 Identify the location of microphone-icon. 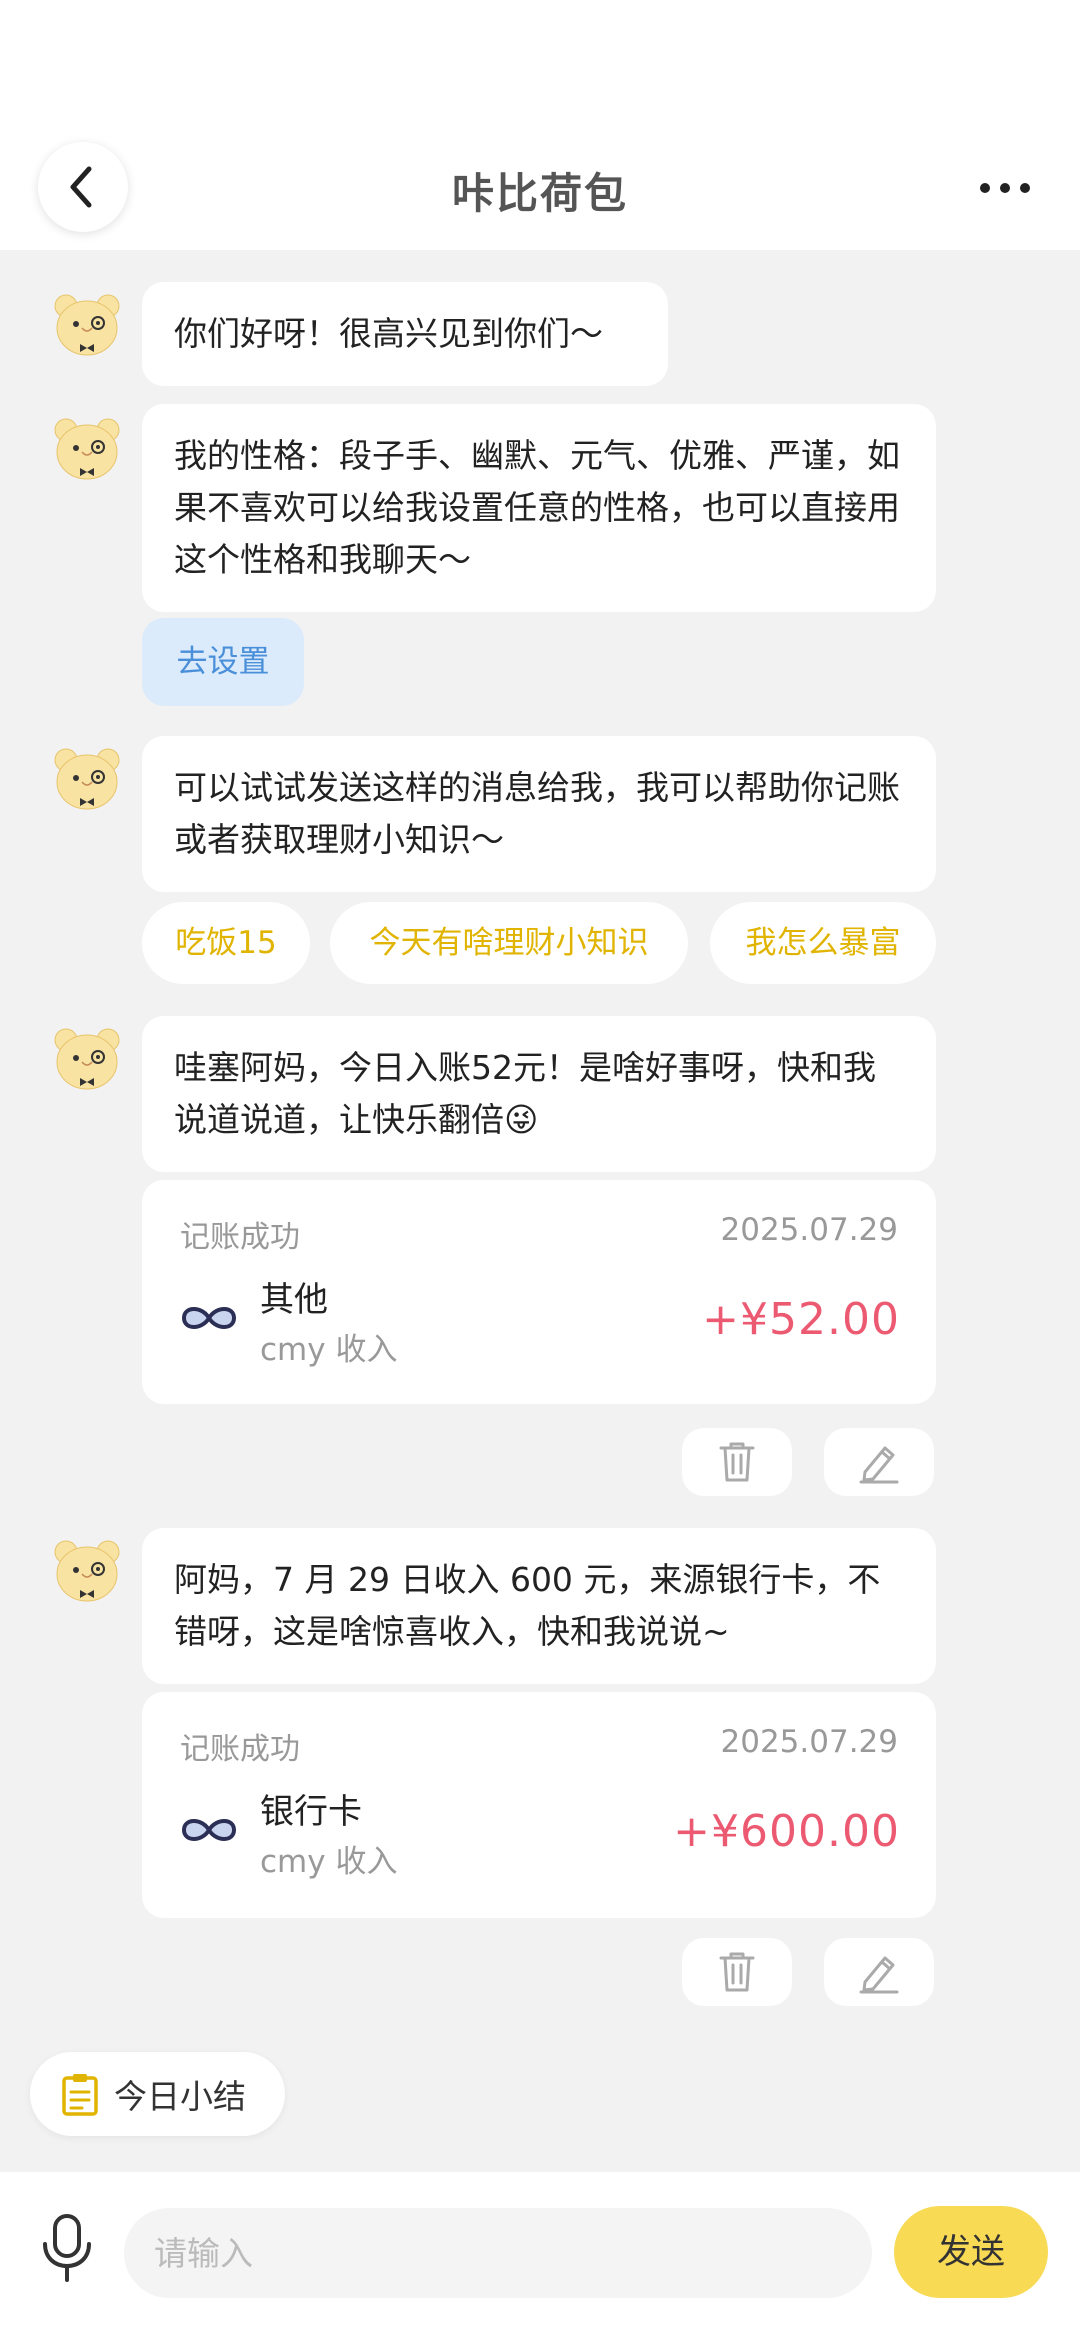
(67, 2248).